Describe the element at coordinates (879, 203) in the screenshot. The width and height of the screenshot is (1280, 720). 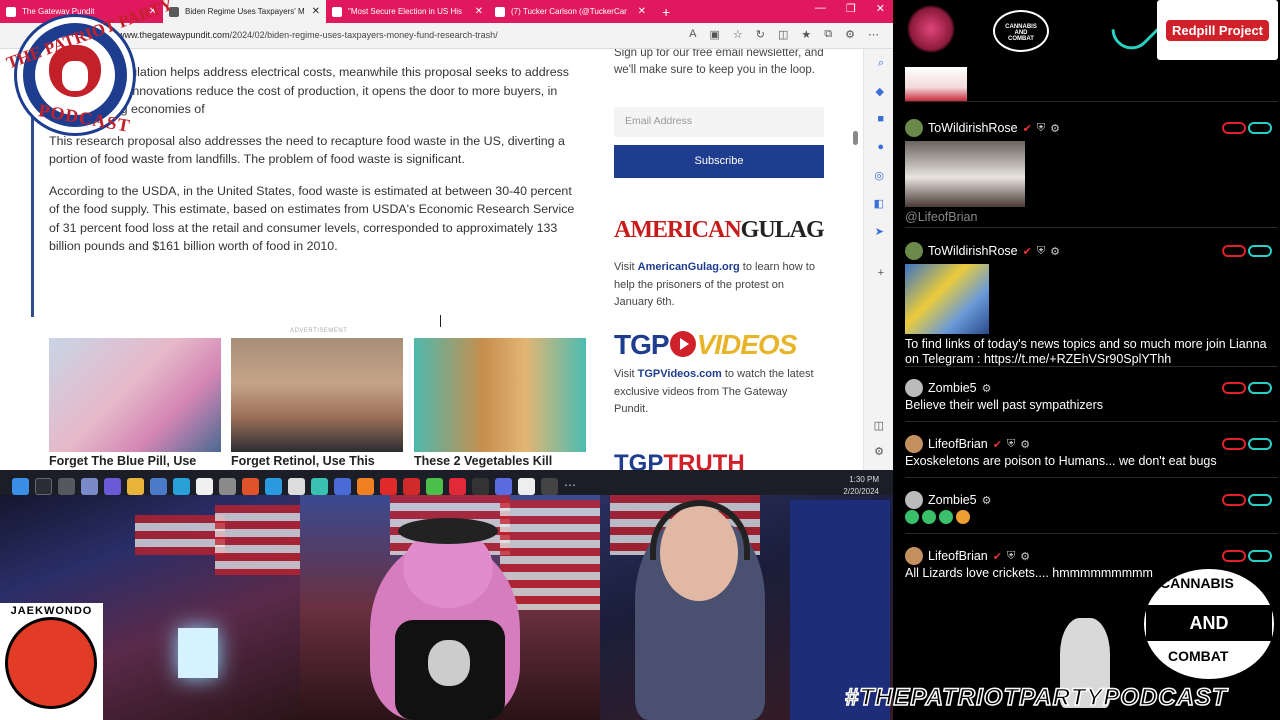
I see `outlook-icon: ◧` at that location.